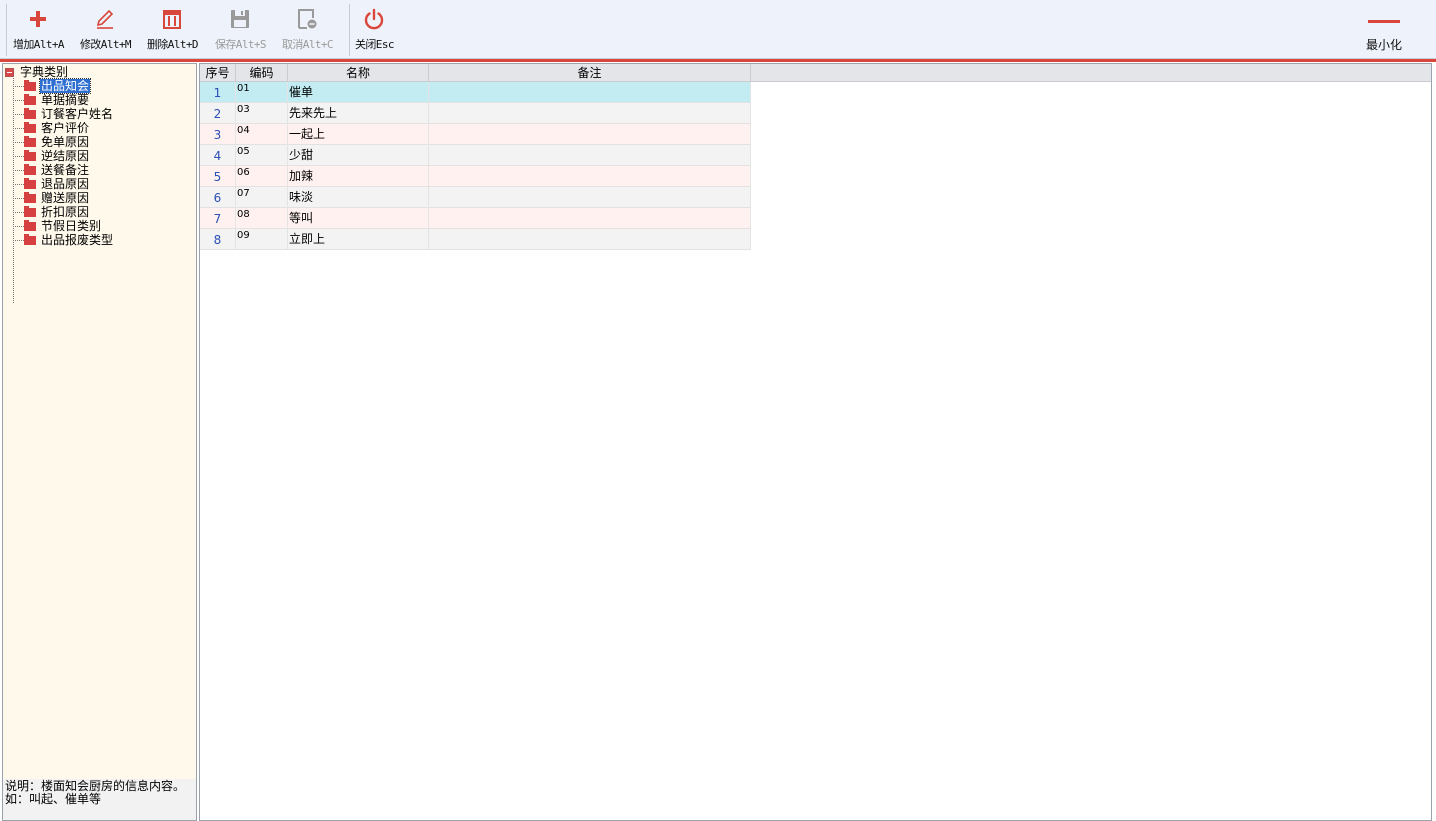 This screenshot has height=821, width=1436. What do you see at coordinates (358, 113) in the screenshot?
I see `row-name: 先来先上` at bounding box center [358, 113].